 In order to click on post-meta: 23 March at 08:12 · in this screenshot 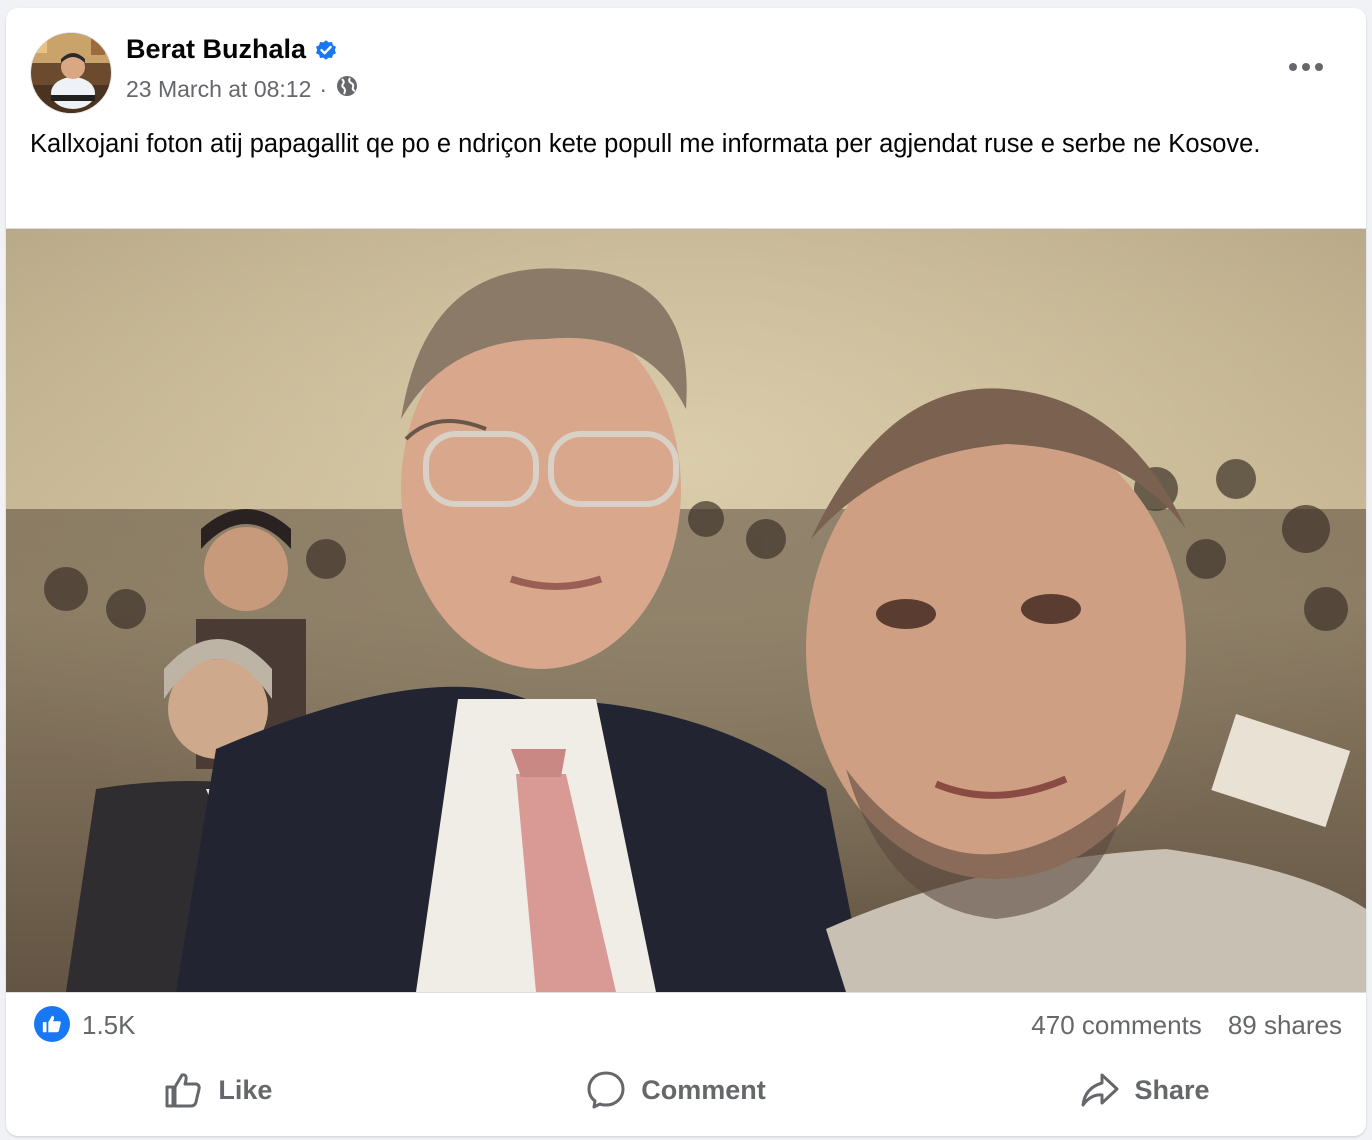, I will do `click(242, 89)`.